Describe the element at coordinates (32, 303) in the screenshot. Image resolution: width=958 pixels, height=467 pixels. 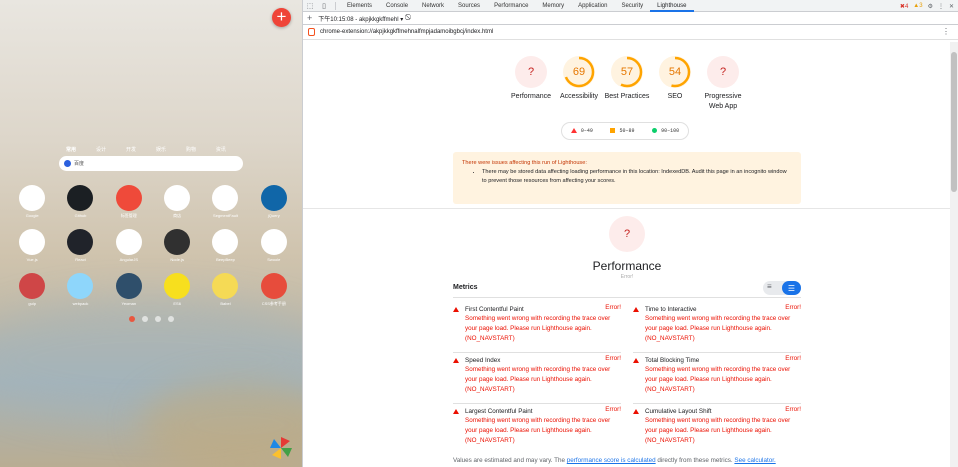
I see `app-label: gulp` at that location.